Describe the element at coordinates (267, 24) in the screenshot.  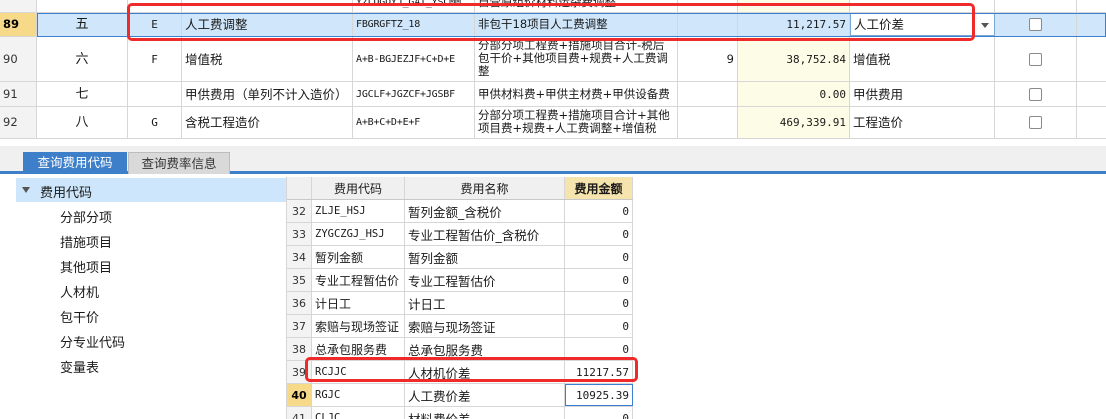
I see `fee-name-cell: 人工费调整` at that location.